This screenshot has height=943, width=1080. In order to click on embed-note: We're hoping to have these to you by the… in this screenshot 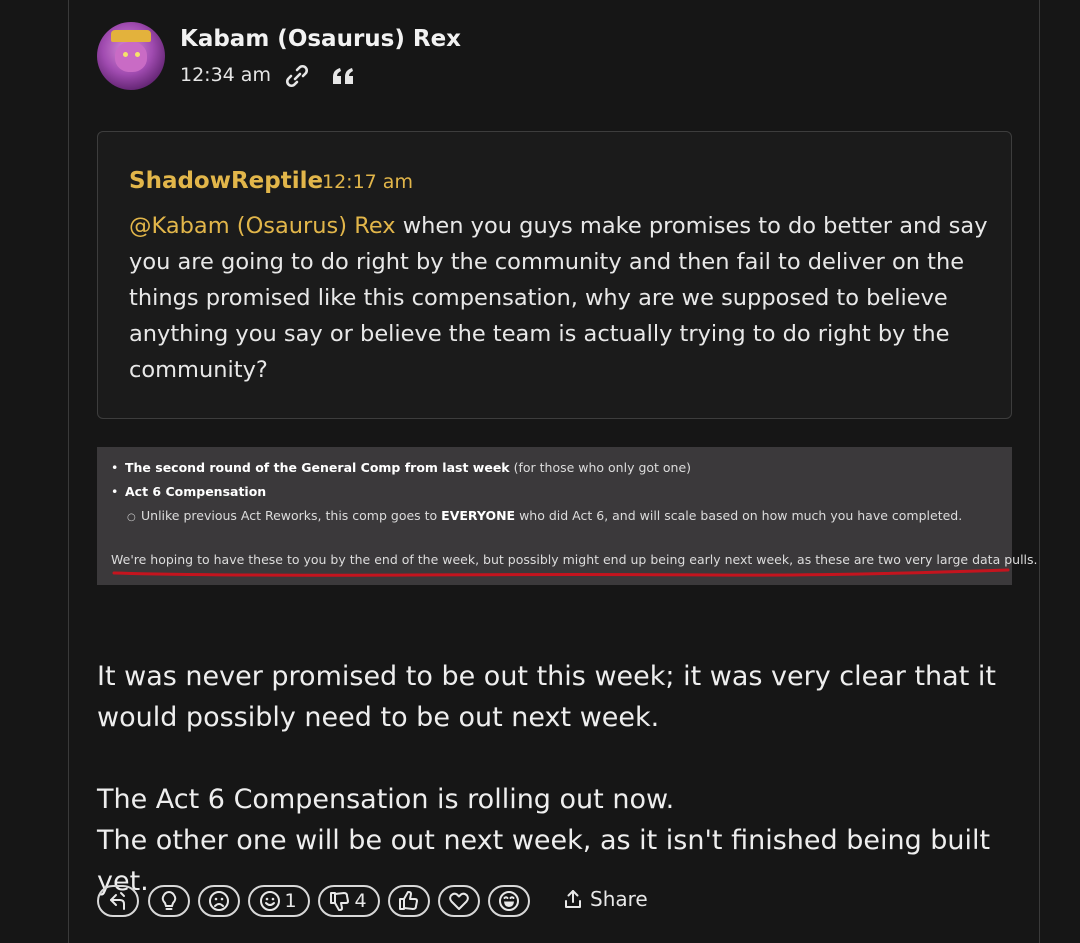, I will do `click(574, 559)`.